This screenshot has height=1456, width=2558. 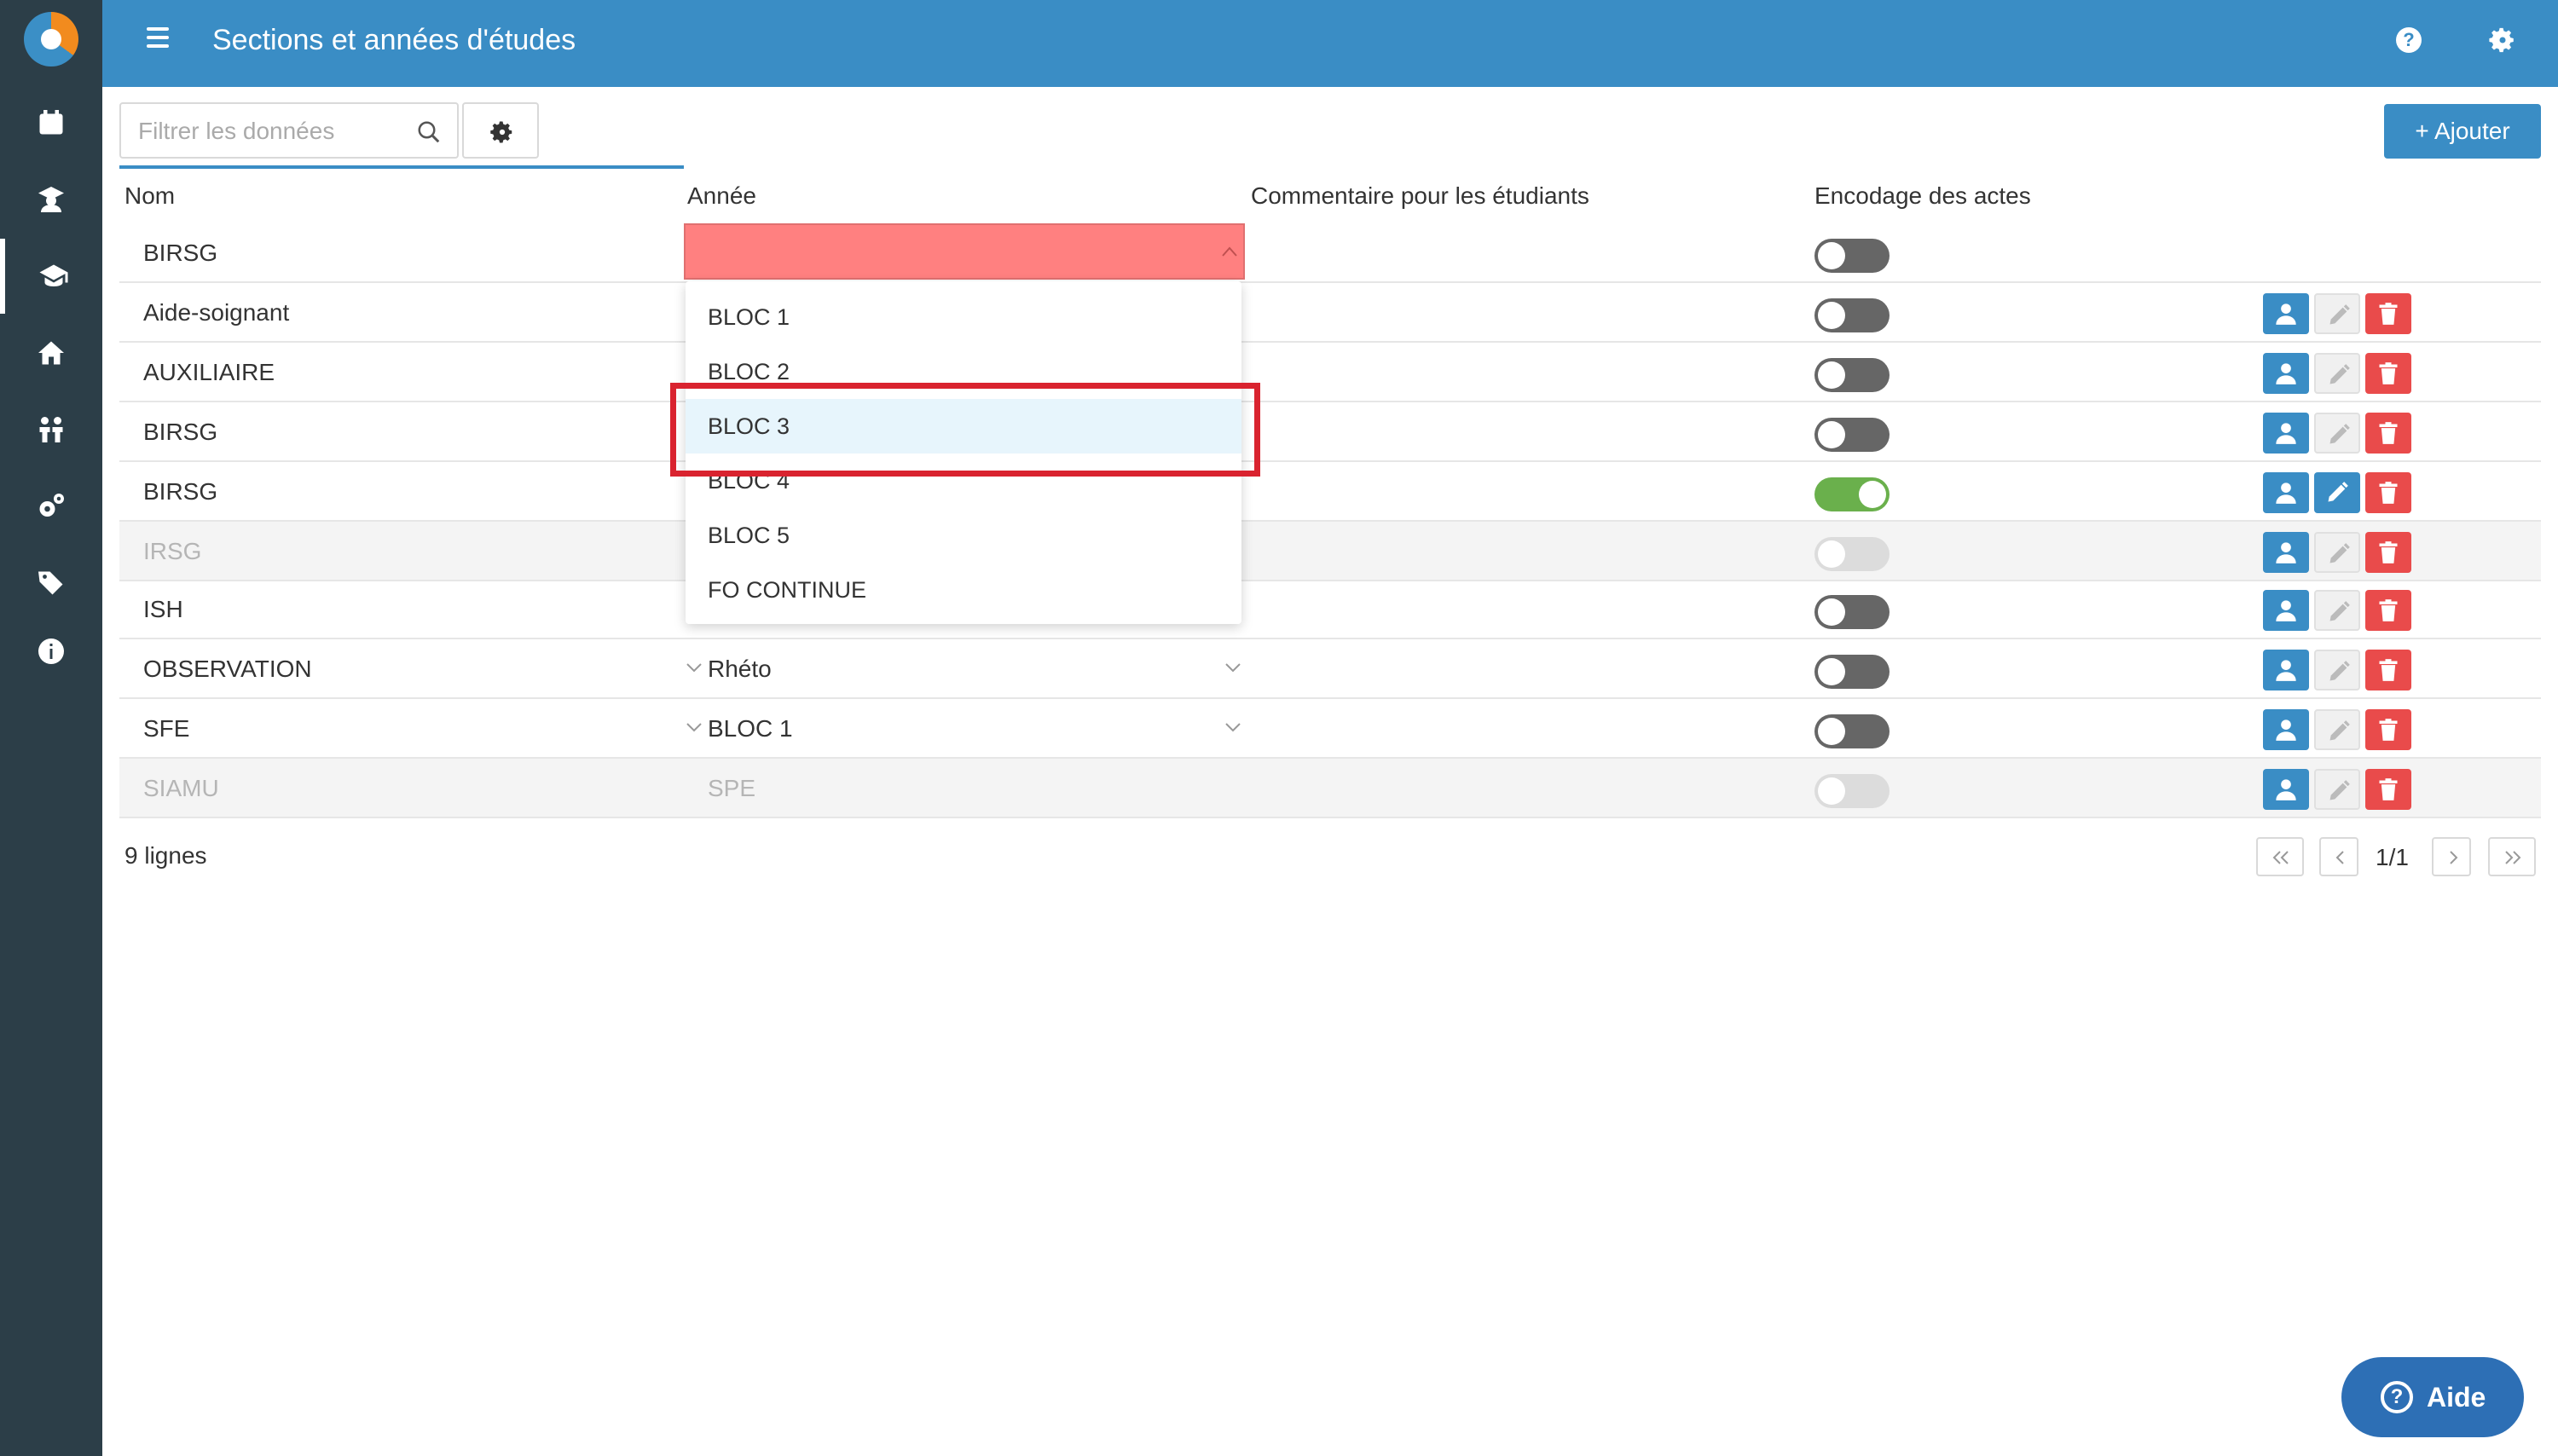 I want to click on nom-cell: AUXILIAIRE, so click(x=209, y=372).